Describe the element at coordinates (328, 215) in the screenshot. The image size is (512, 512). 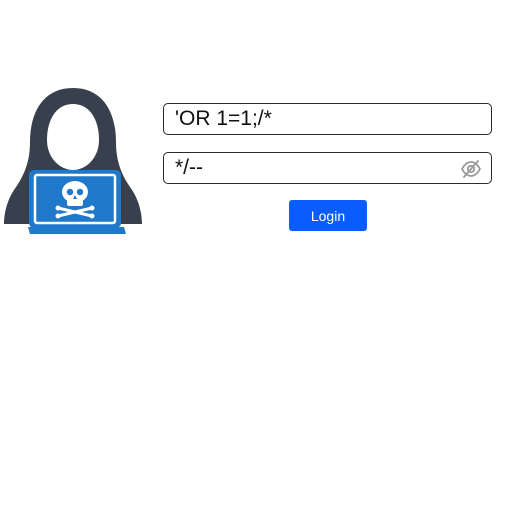
I see `login-button: Login` at that location.